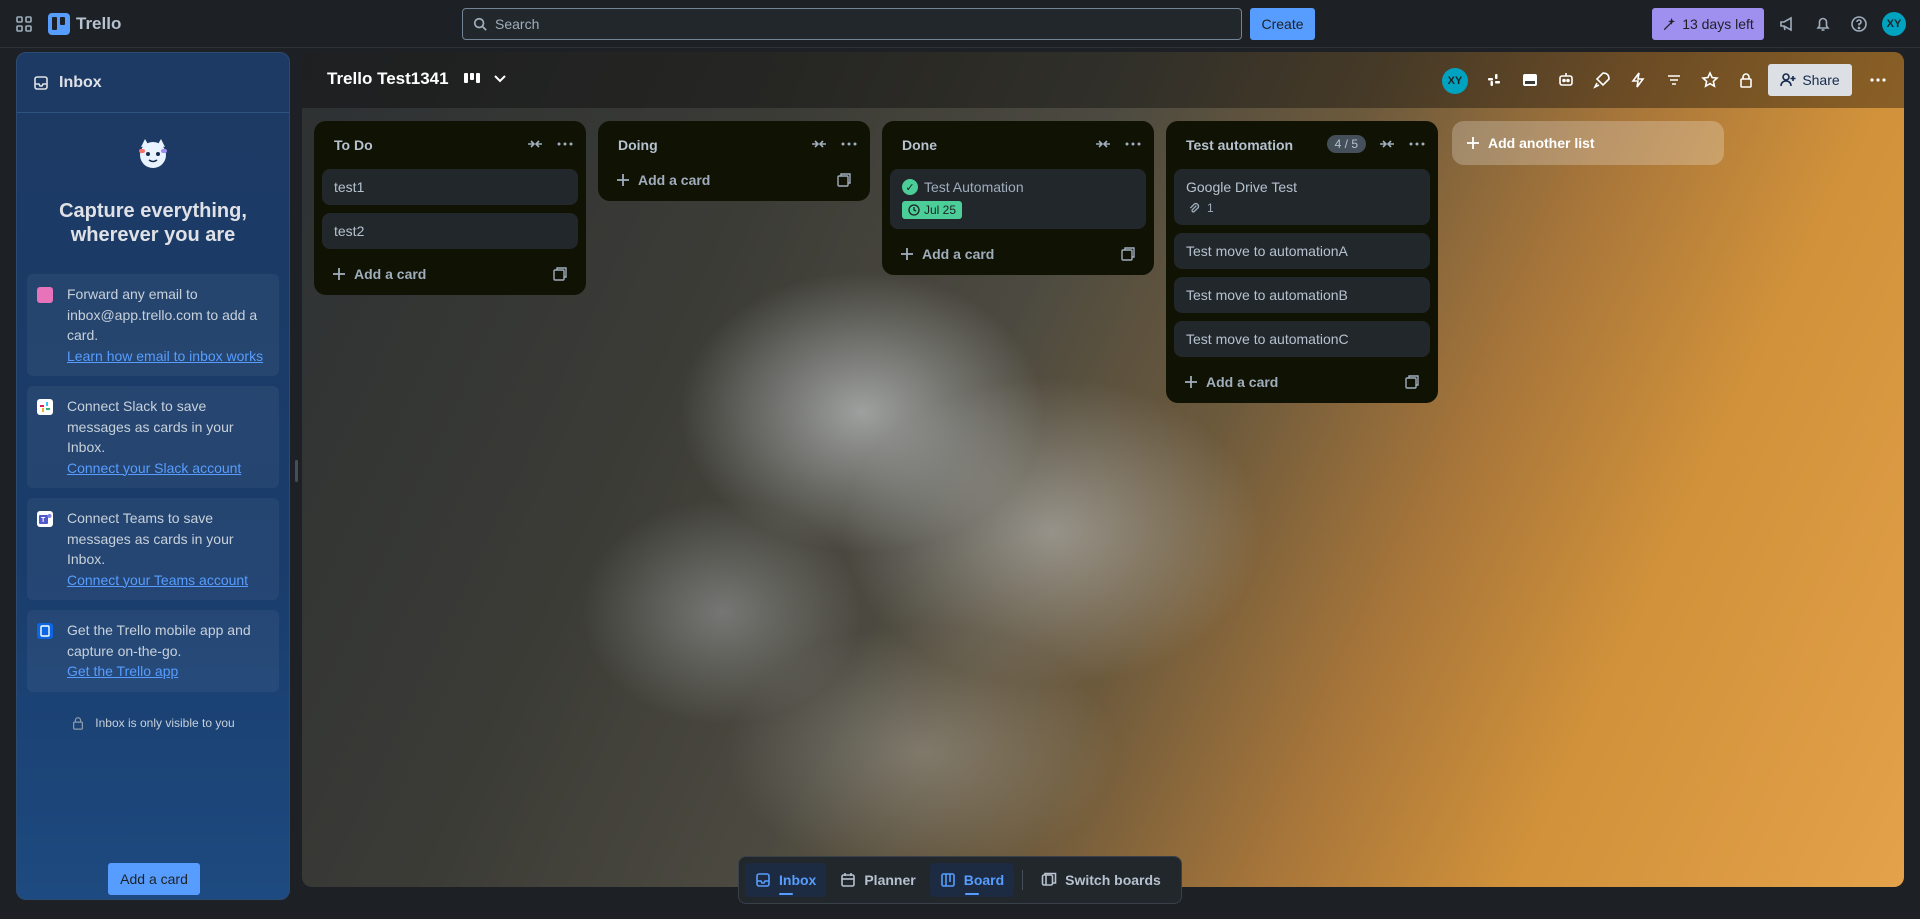 The width and height of the screenshot is (1920, 919). Describe the element at coordinates (1894, 24) in the screenshot. I see `user-avatar: XY` at that location.